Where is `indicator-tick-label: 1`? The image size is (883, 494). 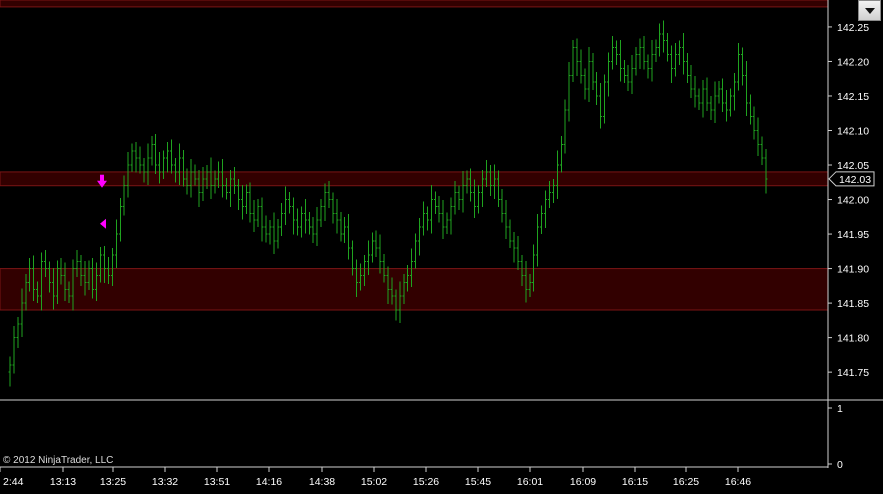
indicator-tick-label: 1 is located at coordinates (840, 409).